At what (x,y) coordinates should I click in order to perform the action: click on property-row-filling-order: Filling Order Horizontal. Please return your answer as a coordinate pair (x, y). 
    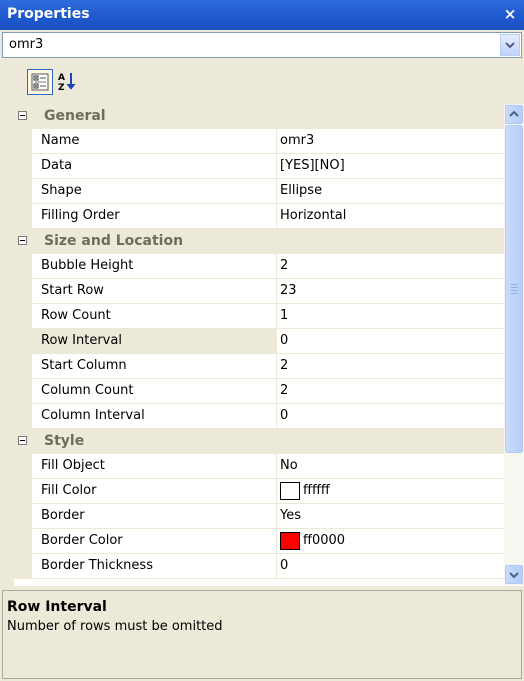
    Looking at the image, I should click on (259, 216).